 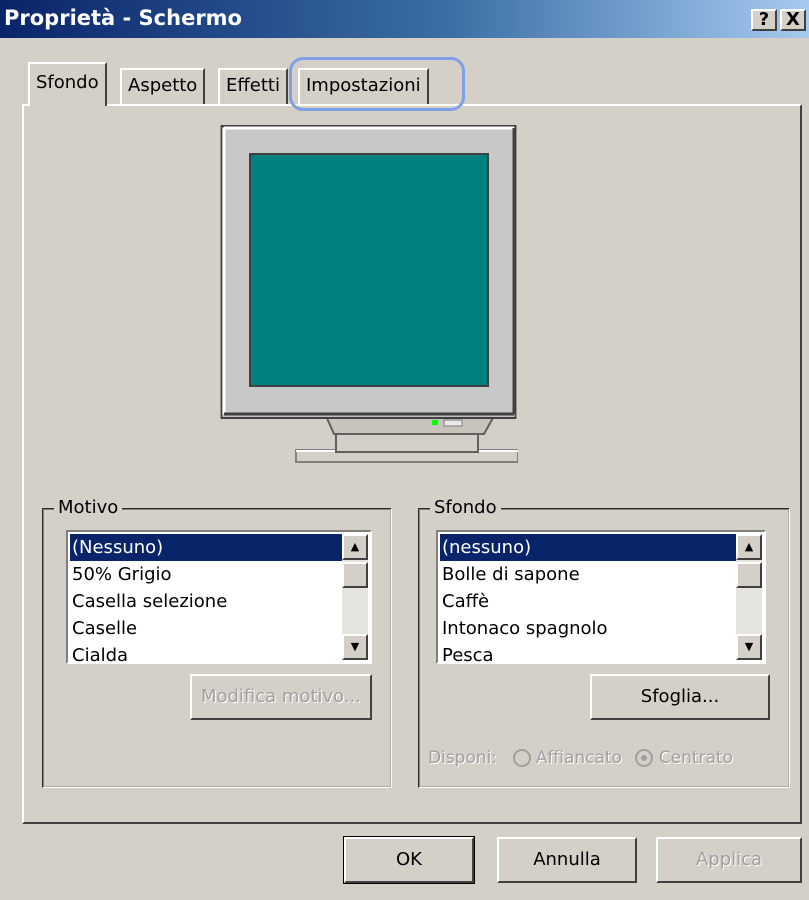 I want to click on title-bar: Proprietà - Schermo ? X, so click(x=404, y=19).